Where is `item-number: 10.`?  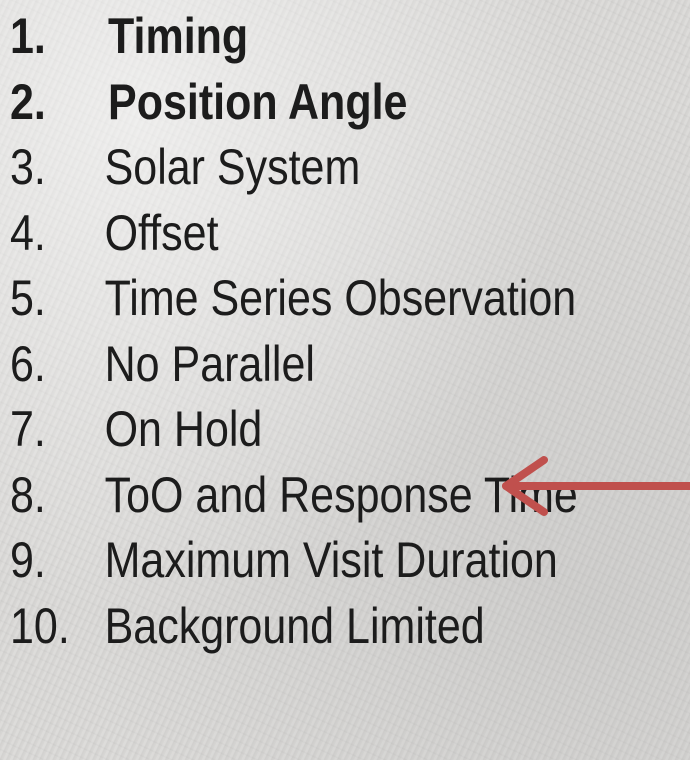 item-number: 10. is located at coordinates (40, 625).